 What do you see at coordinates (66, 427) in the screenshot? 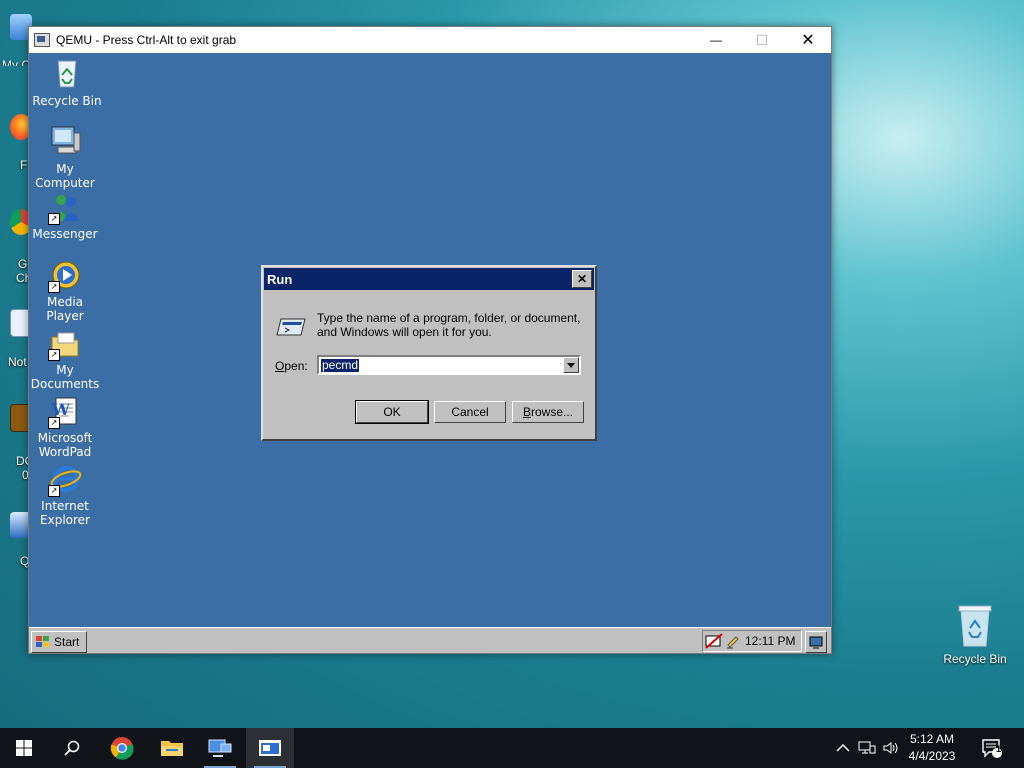
I see `guest-icon-wordpad: W ↗ Microsoft WordPad` at bounding box center [66, 427].